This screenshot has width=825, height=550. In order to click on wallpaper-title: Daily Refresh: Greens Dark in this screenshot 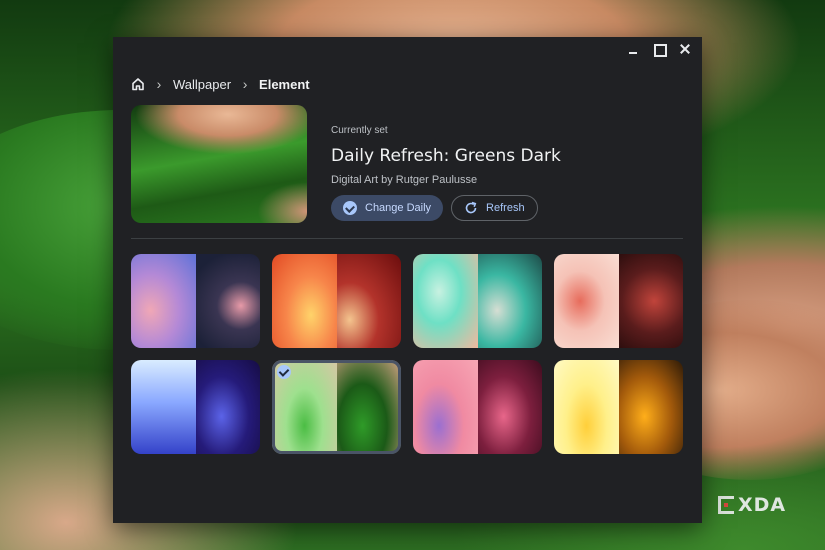, I will do `click(446, 156)`.